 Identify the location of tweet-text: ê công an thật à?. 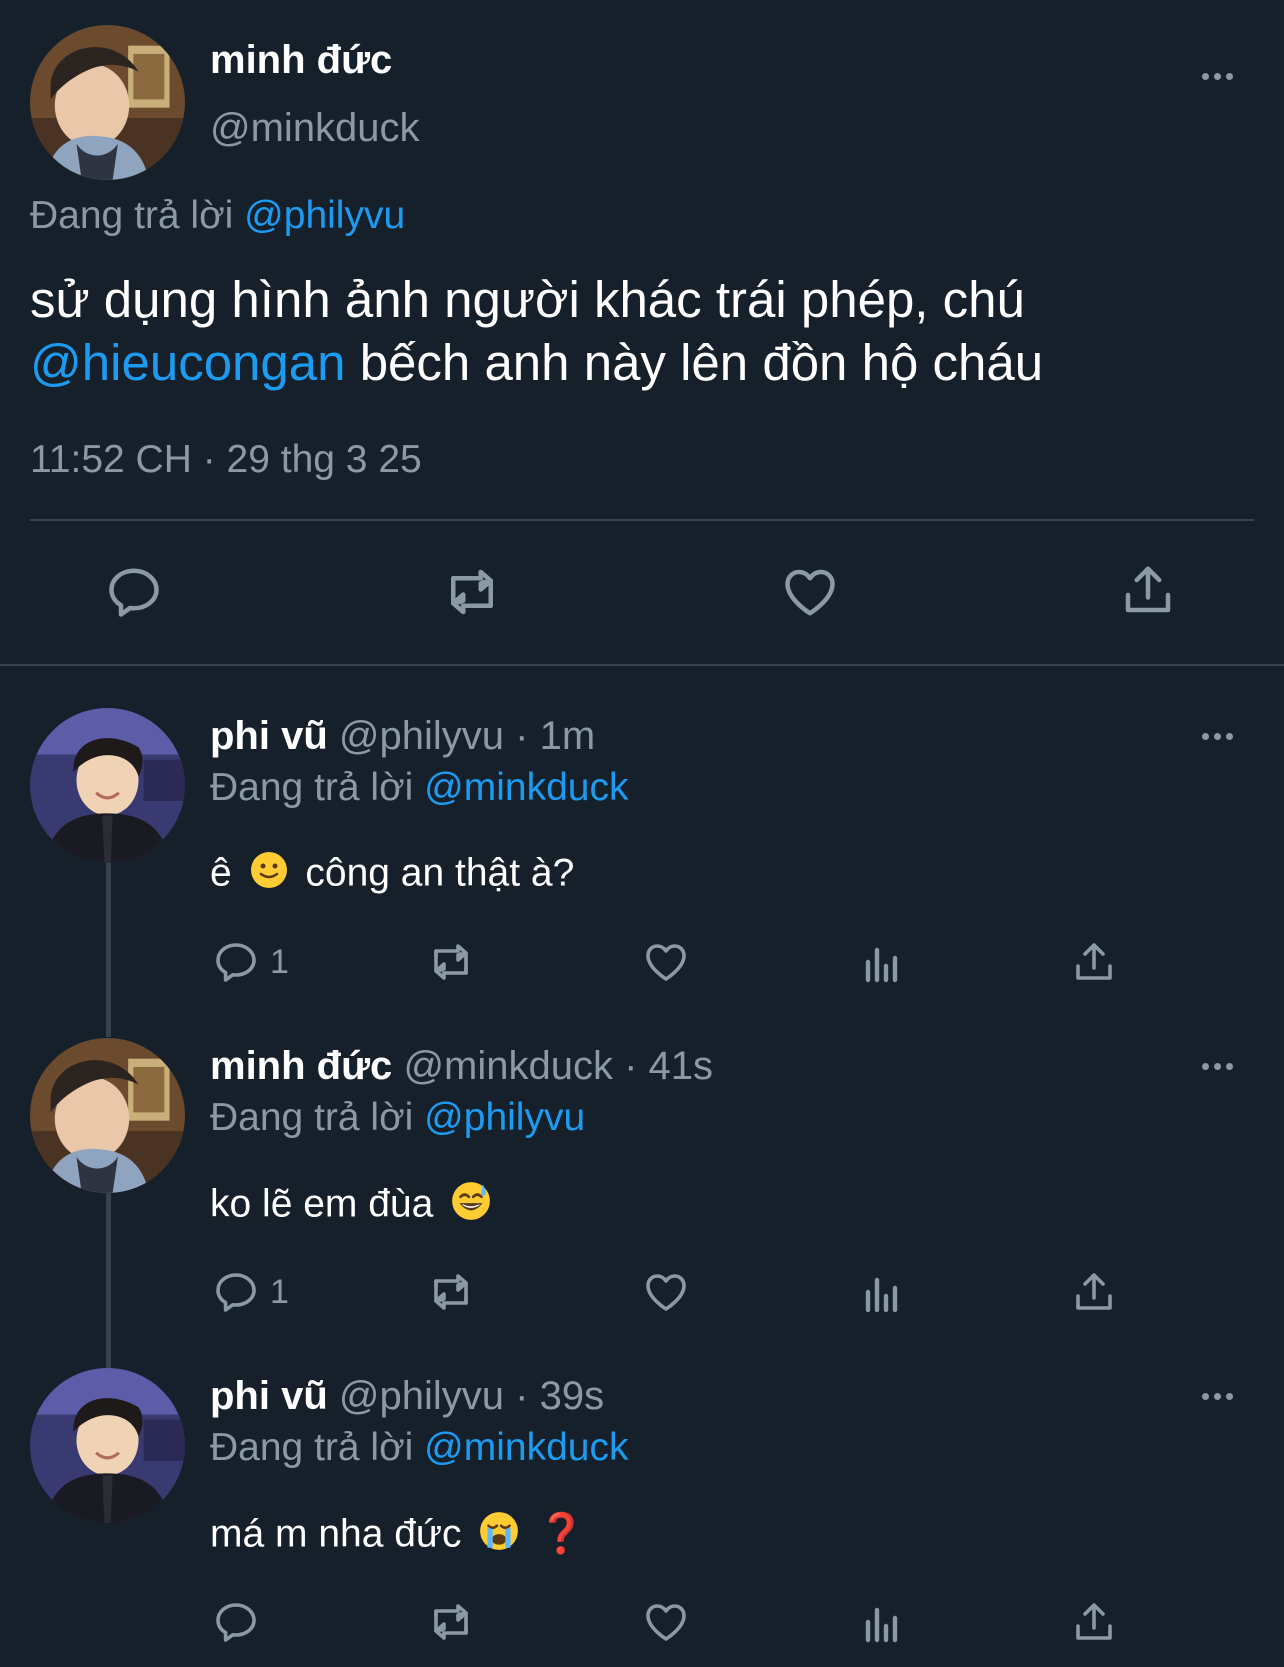
(392, 875).